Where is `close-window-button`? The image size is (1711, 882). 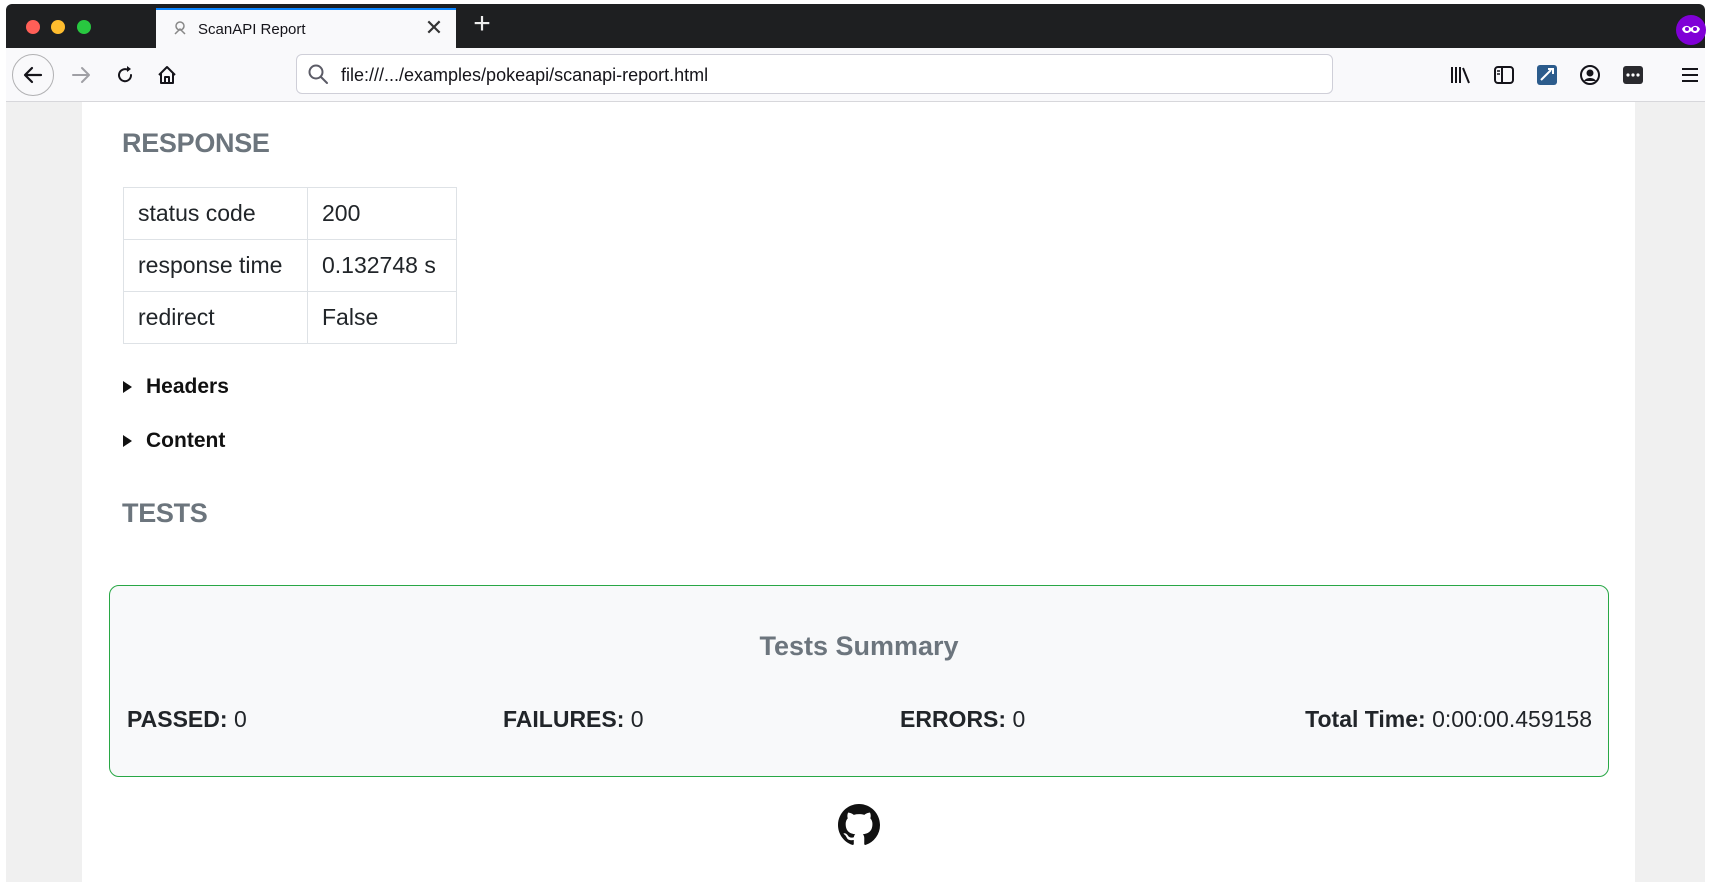 close-window-button is located at coordinates (33, 27).